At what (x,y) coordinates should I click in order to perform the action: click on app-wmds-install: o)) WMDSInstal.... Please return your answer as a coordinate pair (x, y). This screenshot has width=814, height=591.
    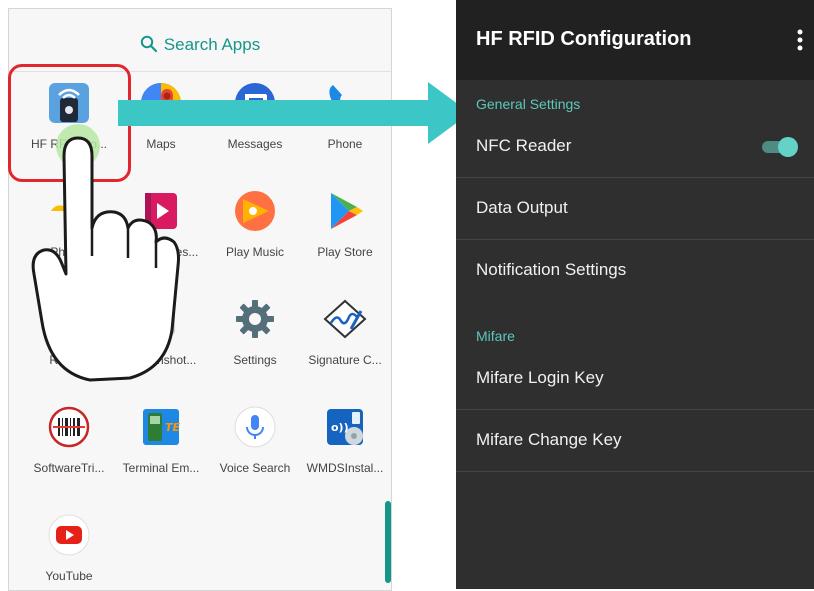
    Looking at the image, I should click on (345, 451).